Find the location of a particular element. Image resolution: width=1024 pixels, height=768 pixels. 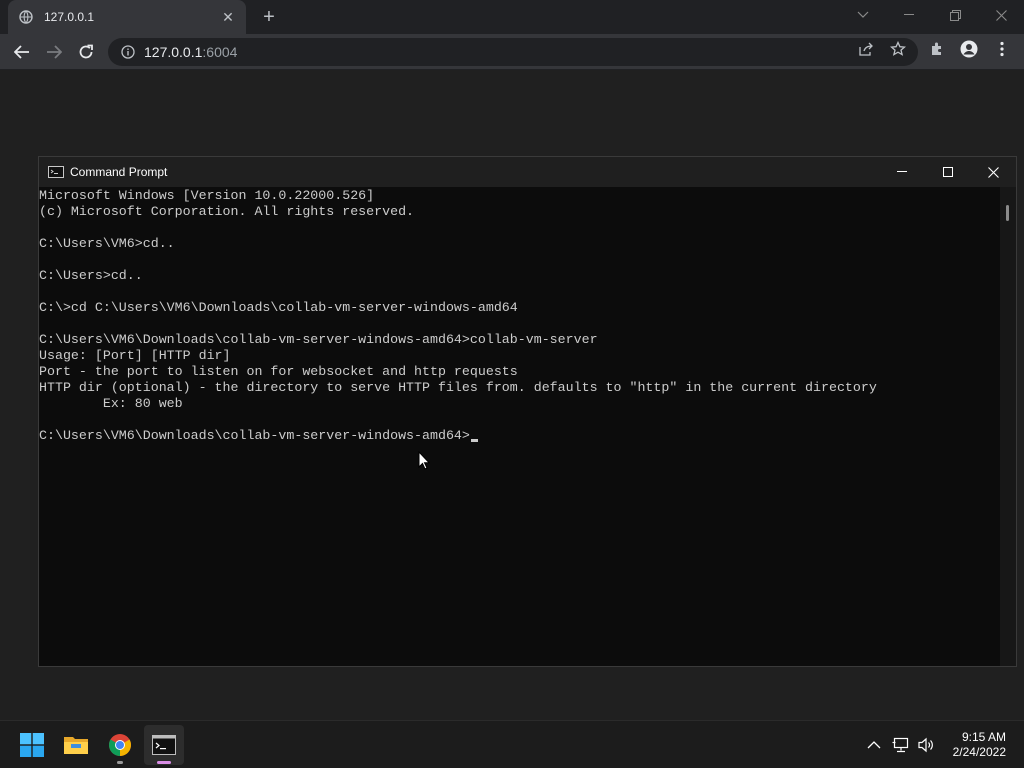

volume-icon is located at coordinates (926, 745).